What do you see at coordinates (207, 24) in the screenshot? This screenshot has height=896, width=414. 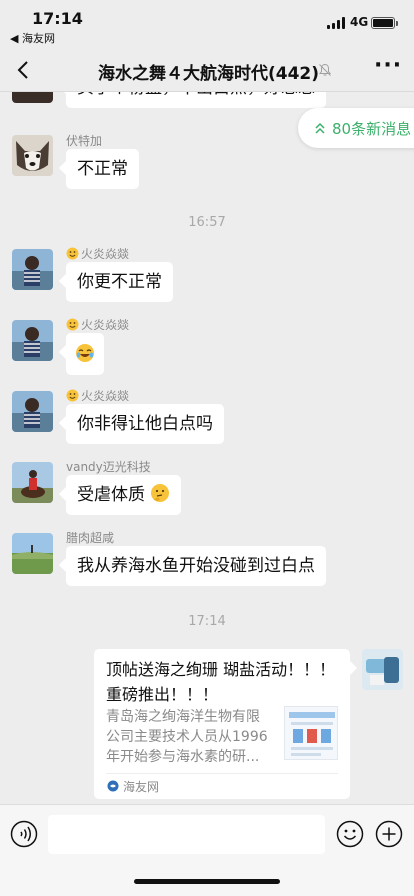 I see `status-bar: 17:14 ◀ 海友网 4G` at bounding box center [207, 24].